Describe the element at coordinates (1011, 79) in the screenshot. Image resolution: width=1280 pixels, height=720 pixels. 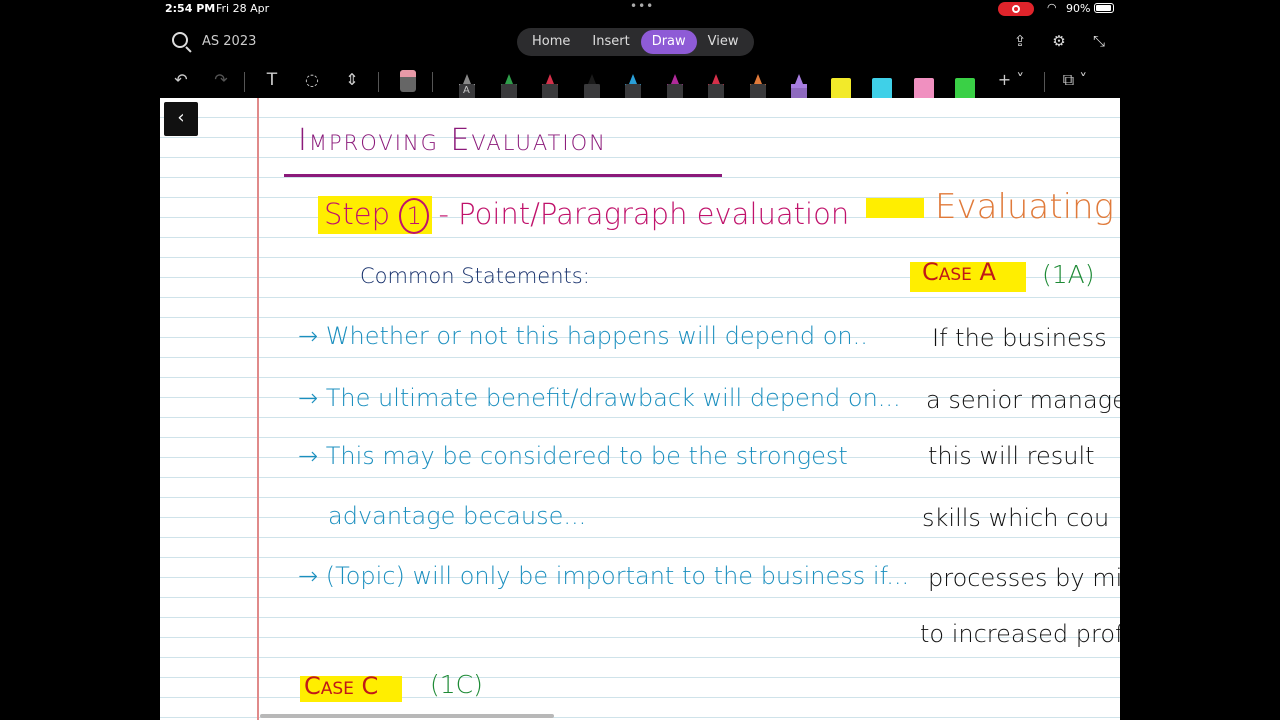
I see `add-pen-icon: + ˅` at that location.